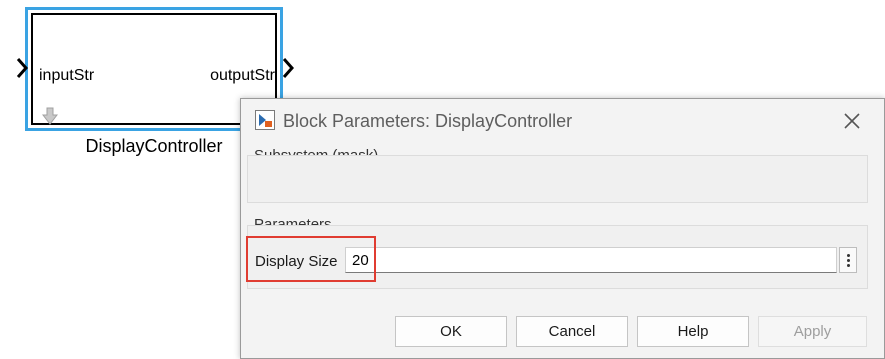  Describe the element at coordinates (67, 75) in the screenshot. I see `input-port-label: inputStr` at that location.